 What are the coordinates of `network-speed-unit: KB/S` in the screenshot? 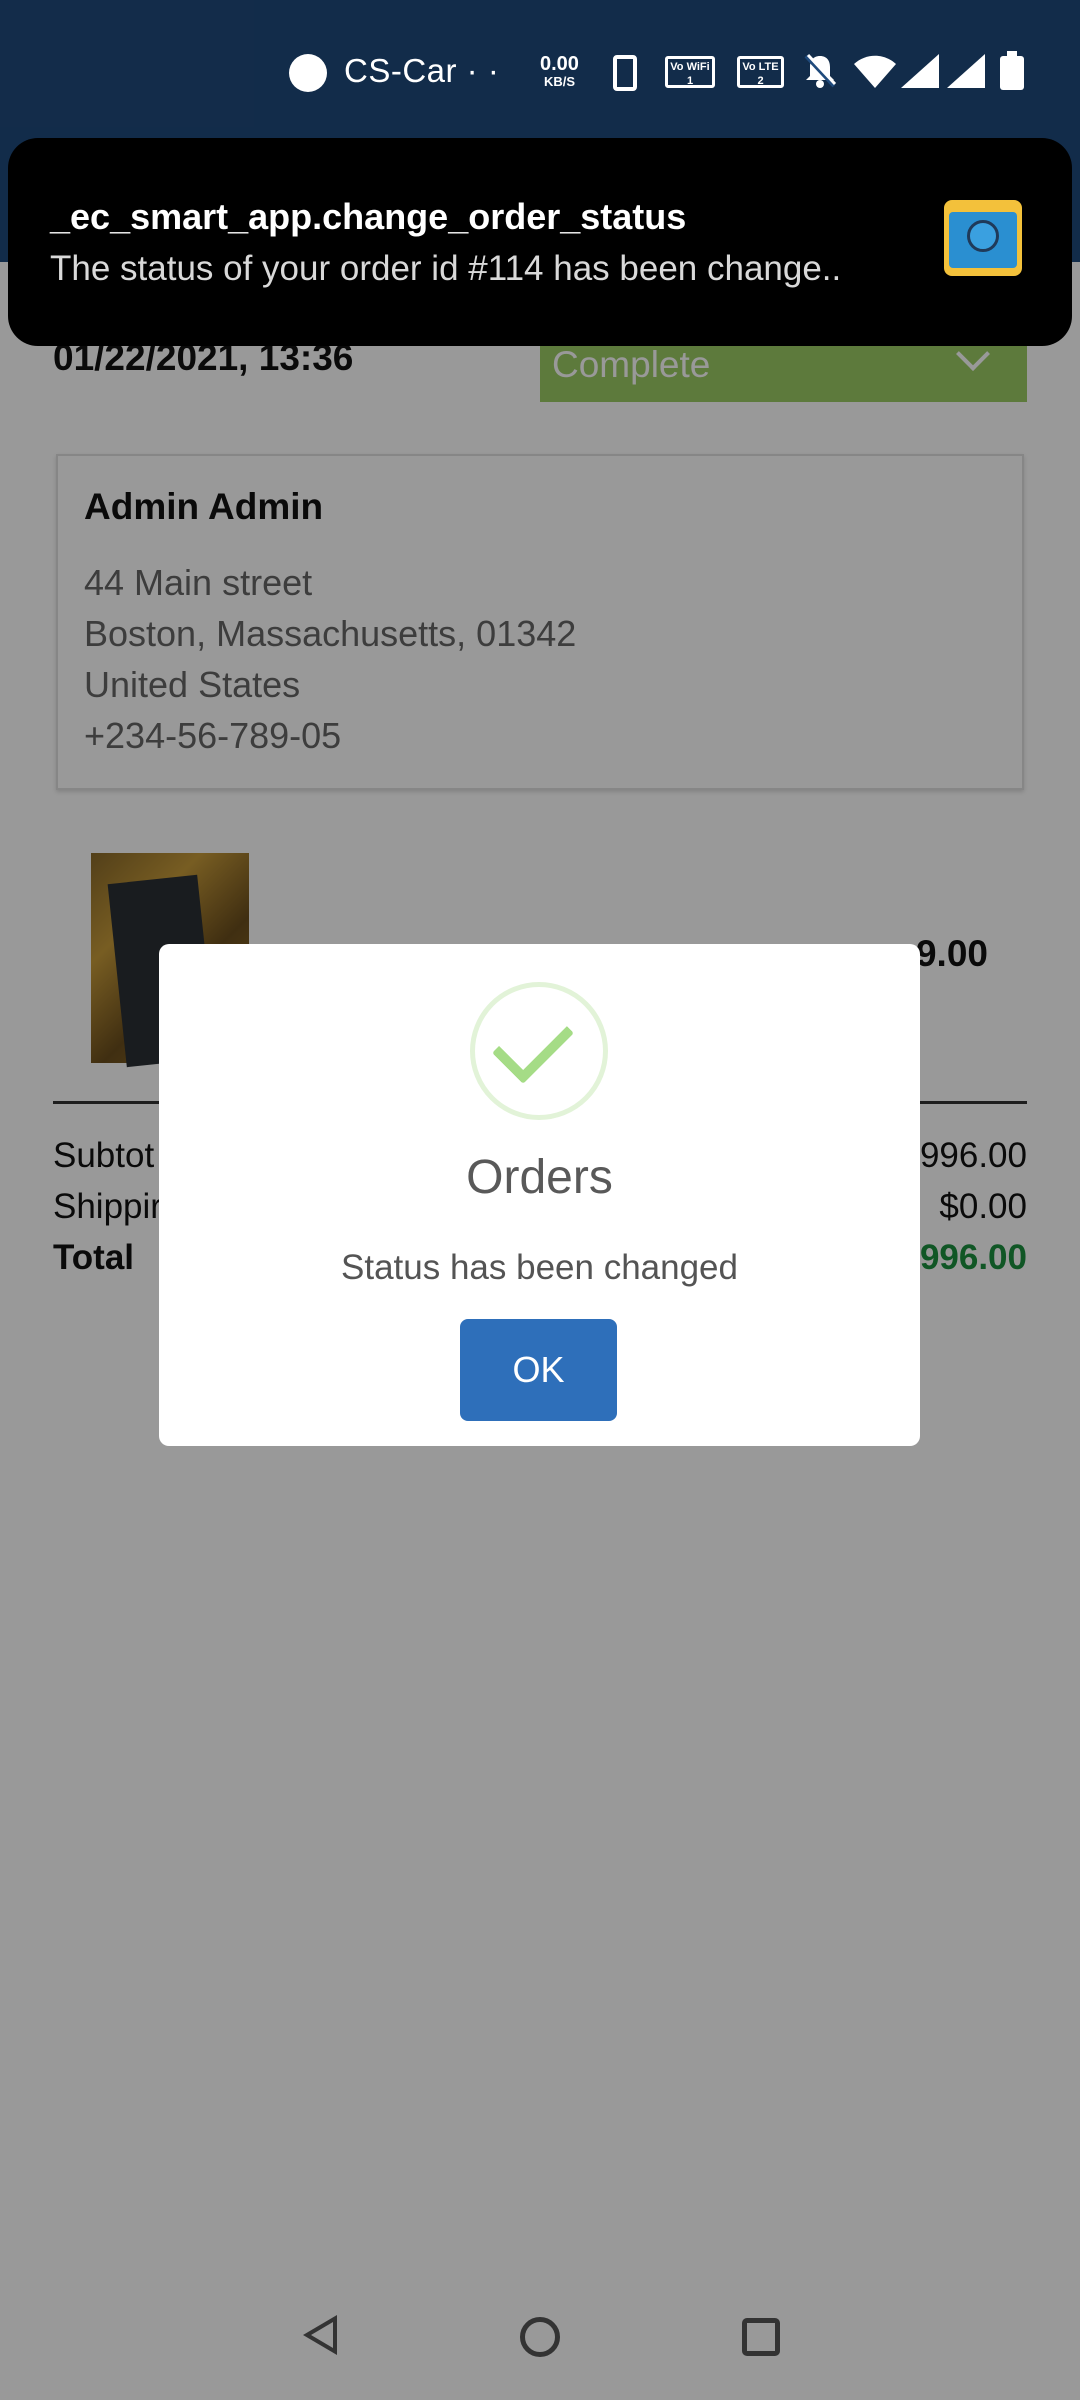 It's located at (559, 81).